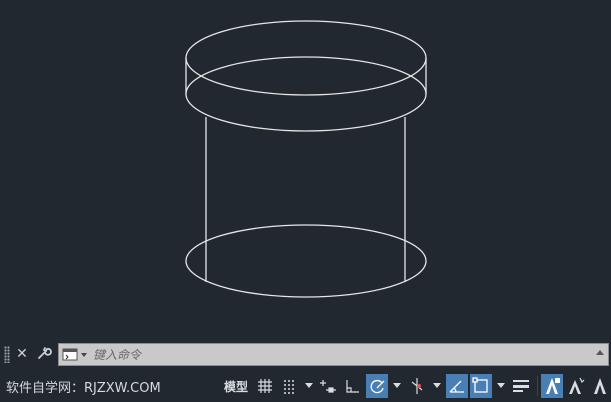 Image resolution: width=611 pixels, height=402 pixels. What do you see at coordinates (353, 386) in the screenshot?
I see `ortho-icon` at bounding box center [353, 386].